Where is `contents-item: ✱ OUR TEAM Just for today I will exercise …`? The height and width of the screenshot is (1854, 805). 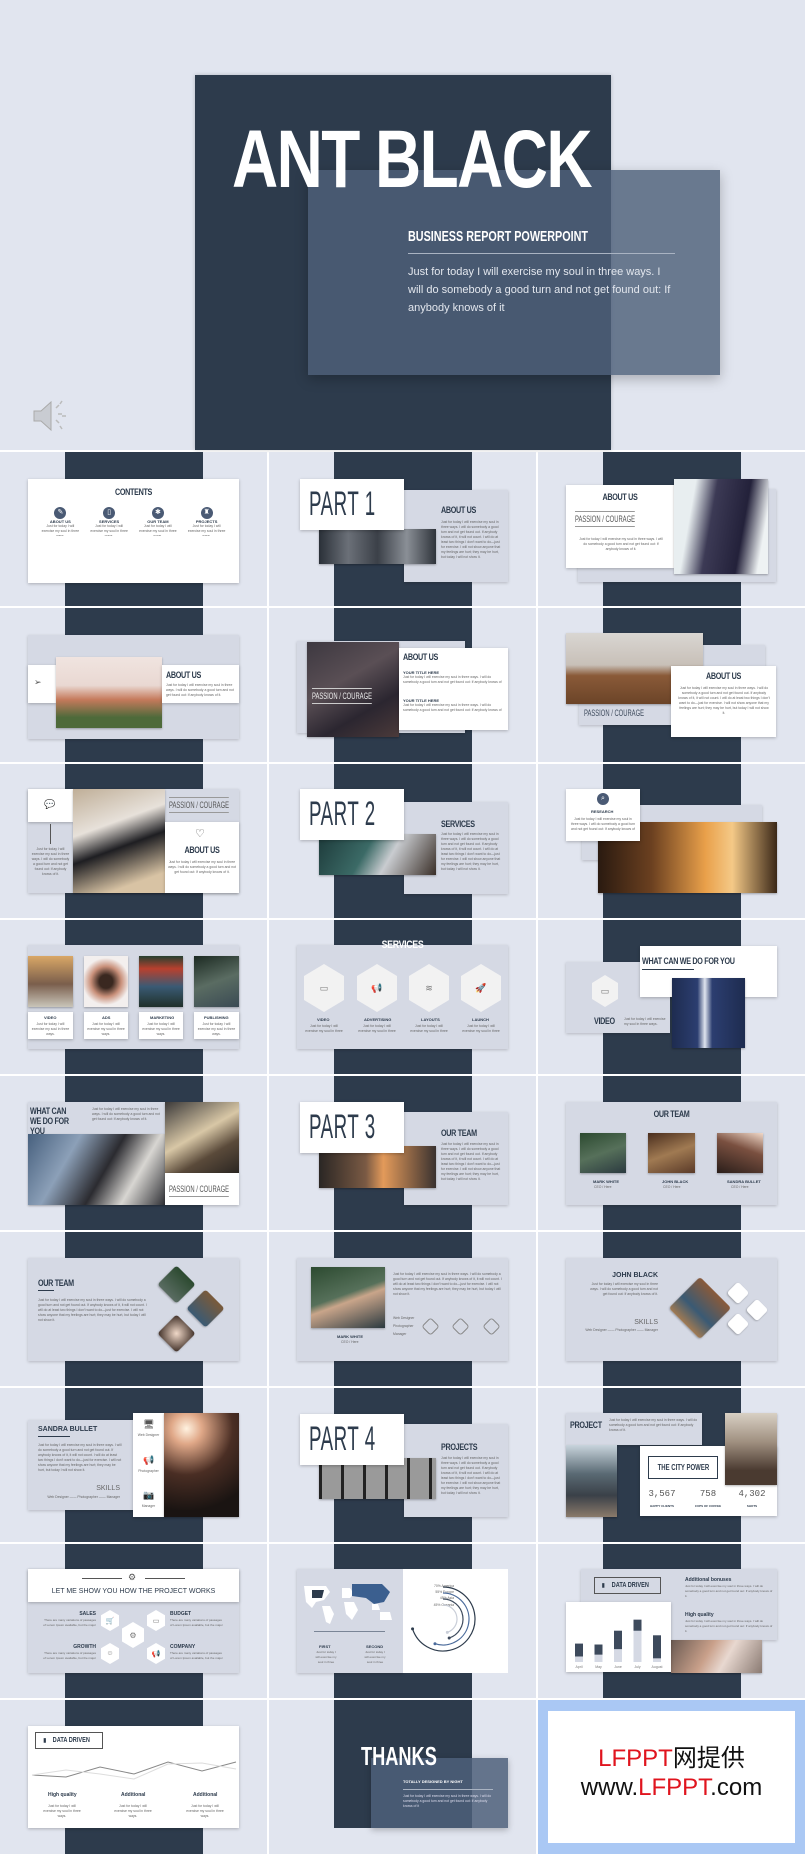
contents-item: ✱ OUR TEAM Just for today I will exercise … is located at coordinates (158, 521).